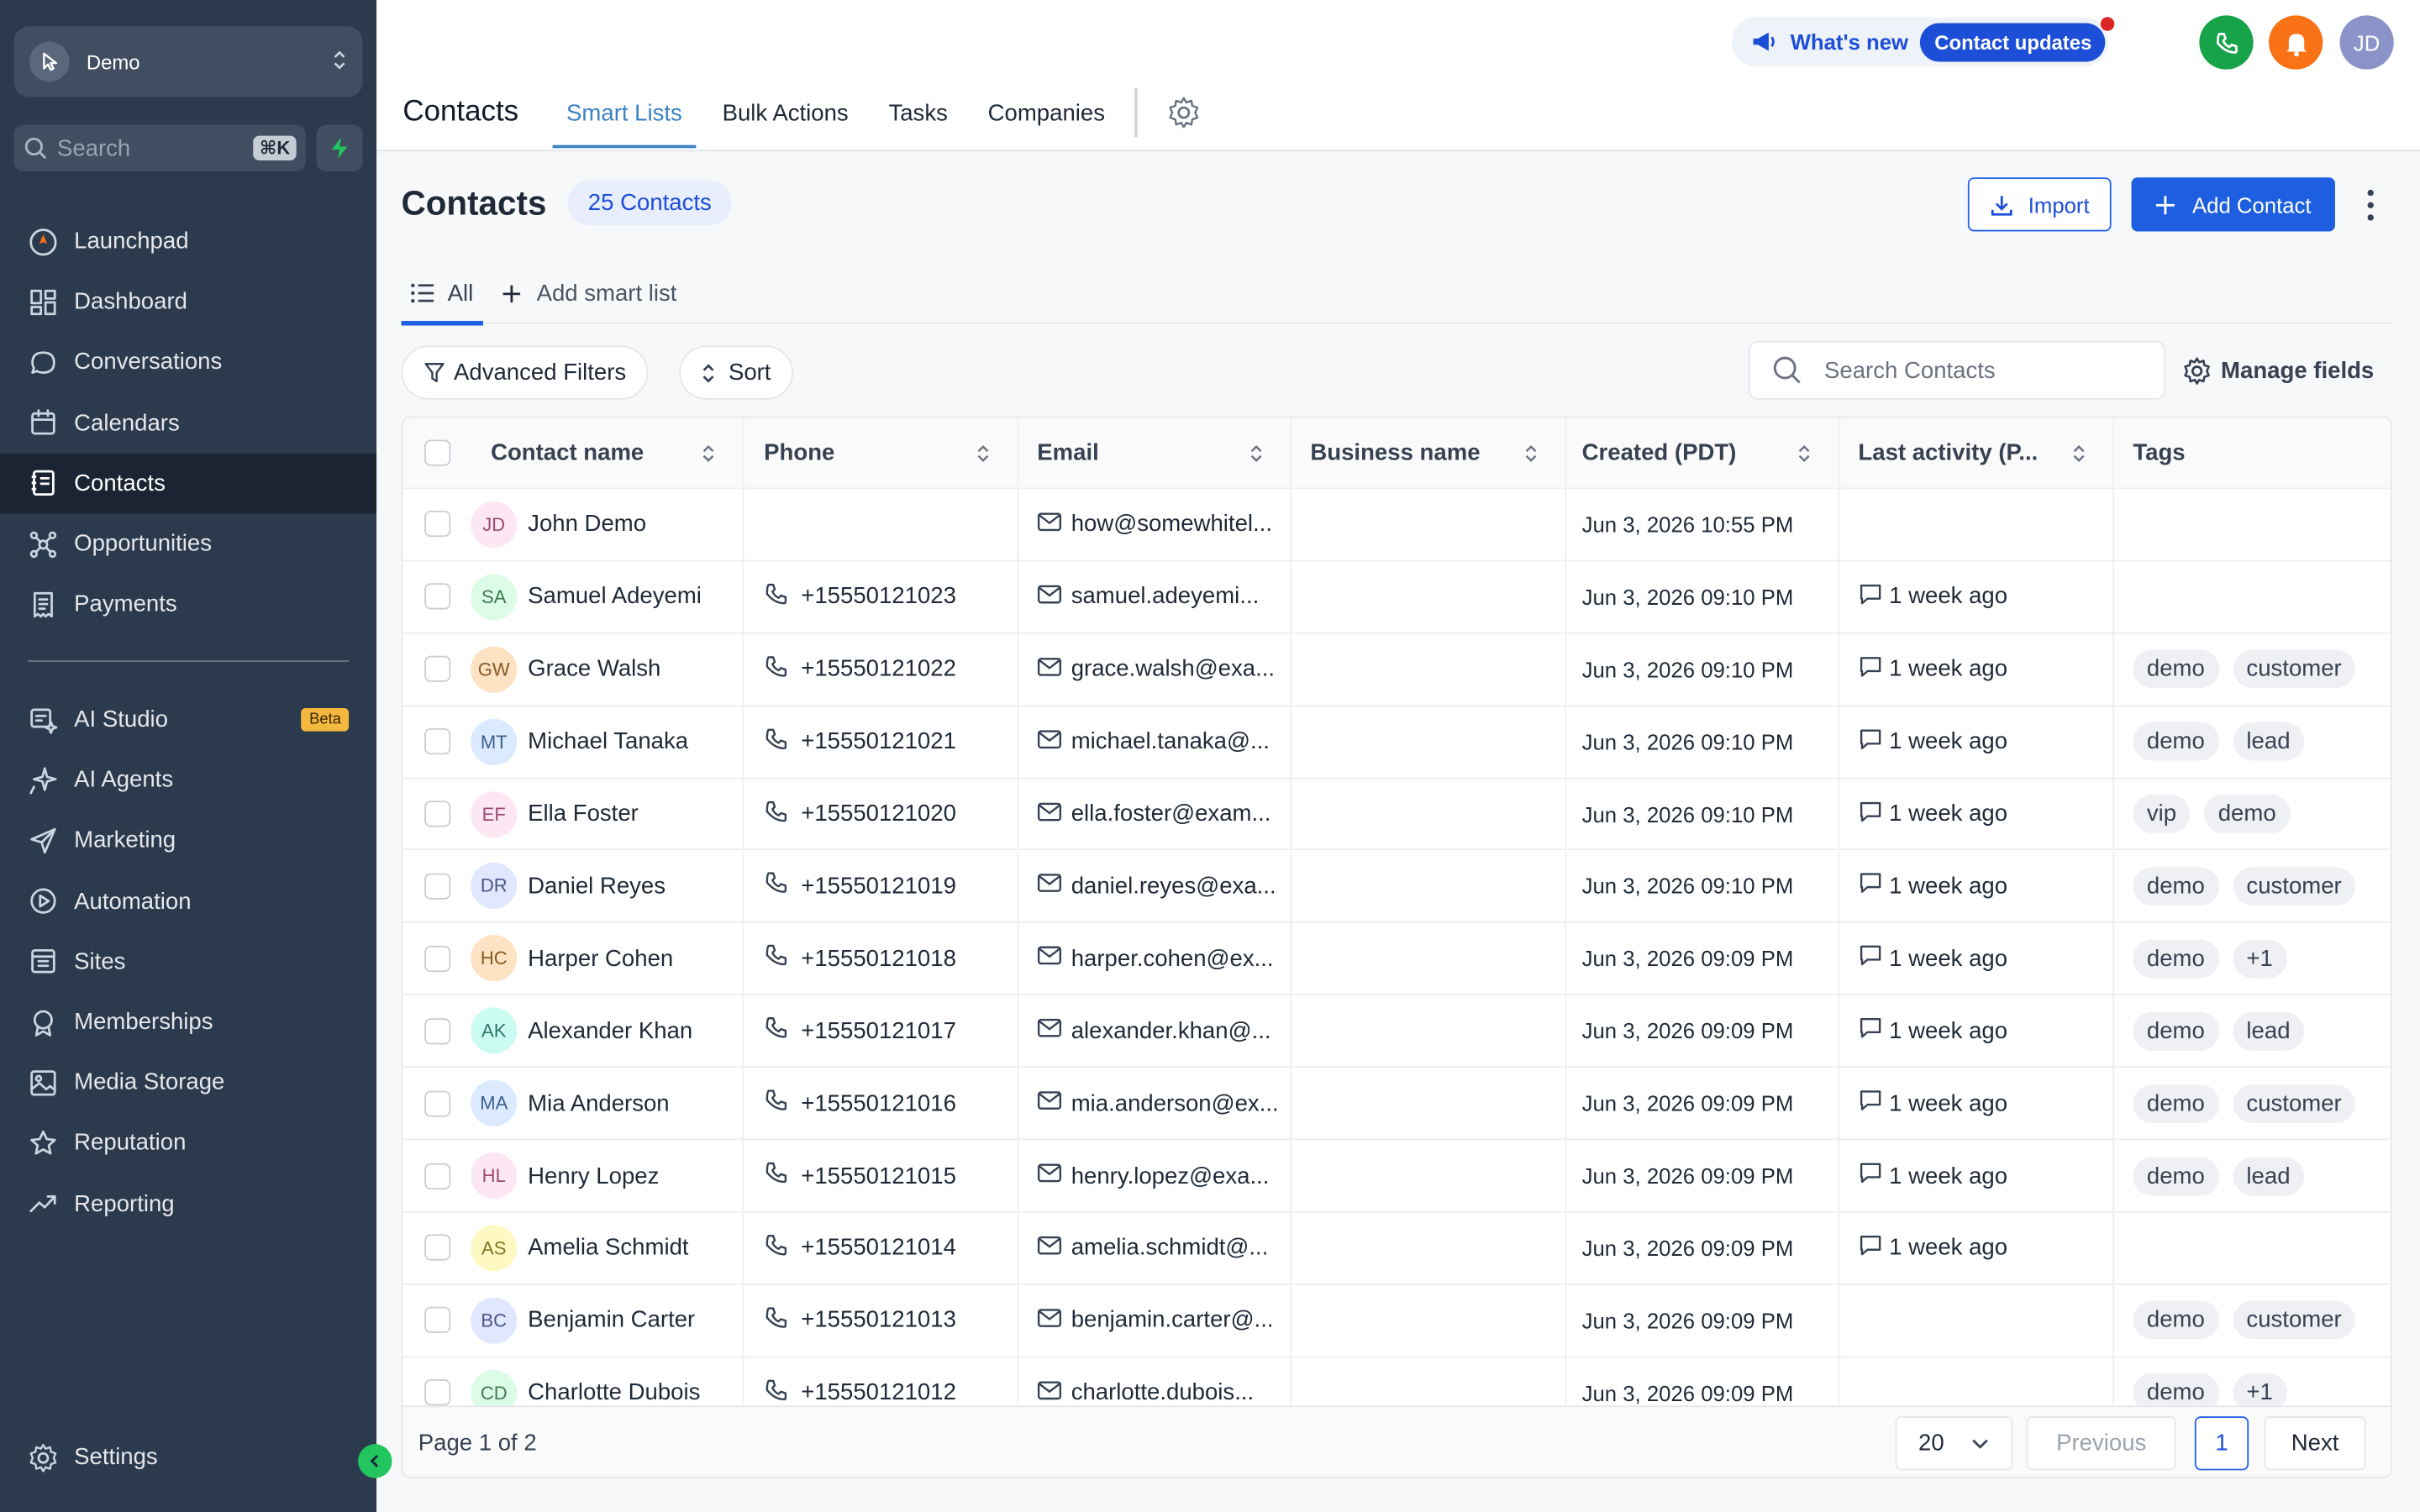 The height and width of the screenshot is (1512, 2420). Describe the element at coordinates (583, 814) in the screenshot. I see `contact-name: Ella Foster` at that location.